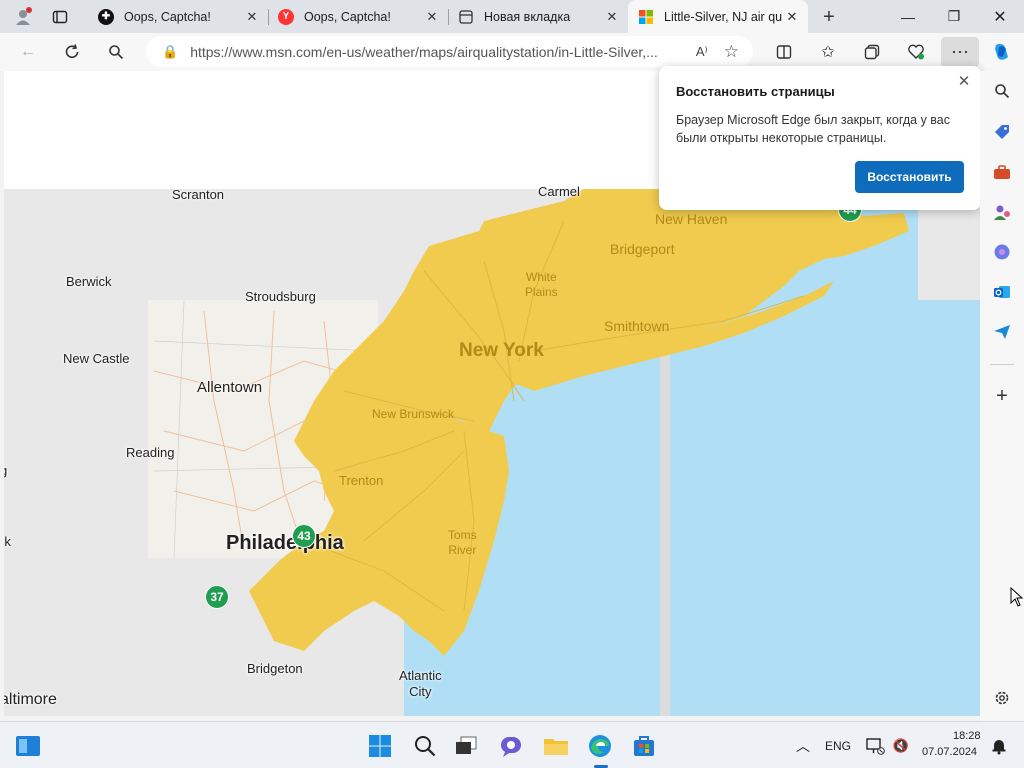  I want to click on dialog-close-button: ✕, so click(964, 81).